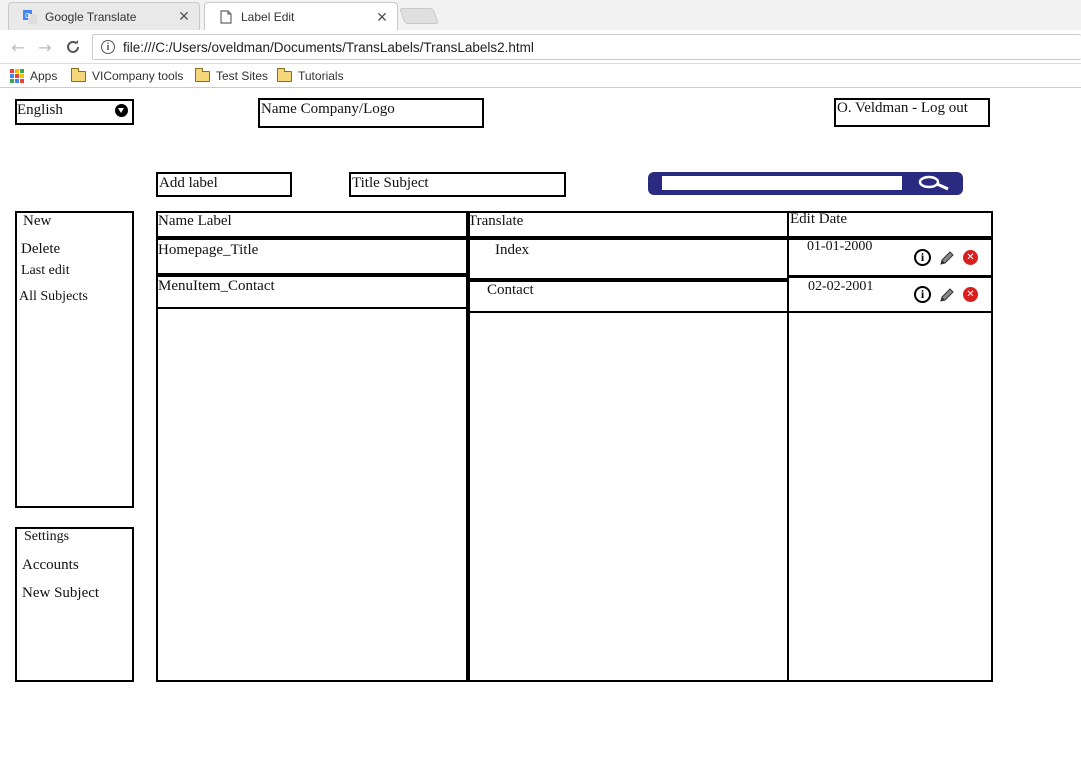  What do you see at coordinates (268, 17) in the screenshot?
I see `tab-title: Label Edit` at bounding box center [268, 17].